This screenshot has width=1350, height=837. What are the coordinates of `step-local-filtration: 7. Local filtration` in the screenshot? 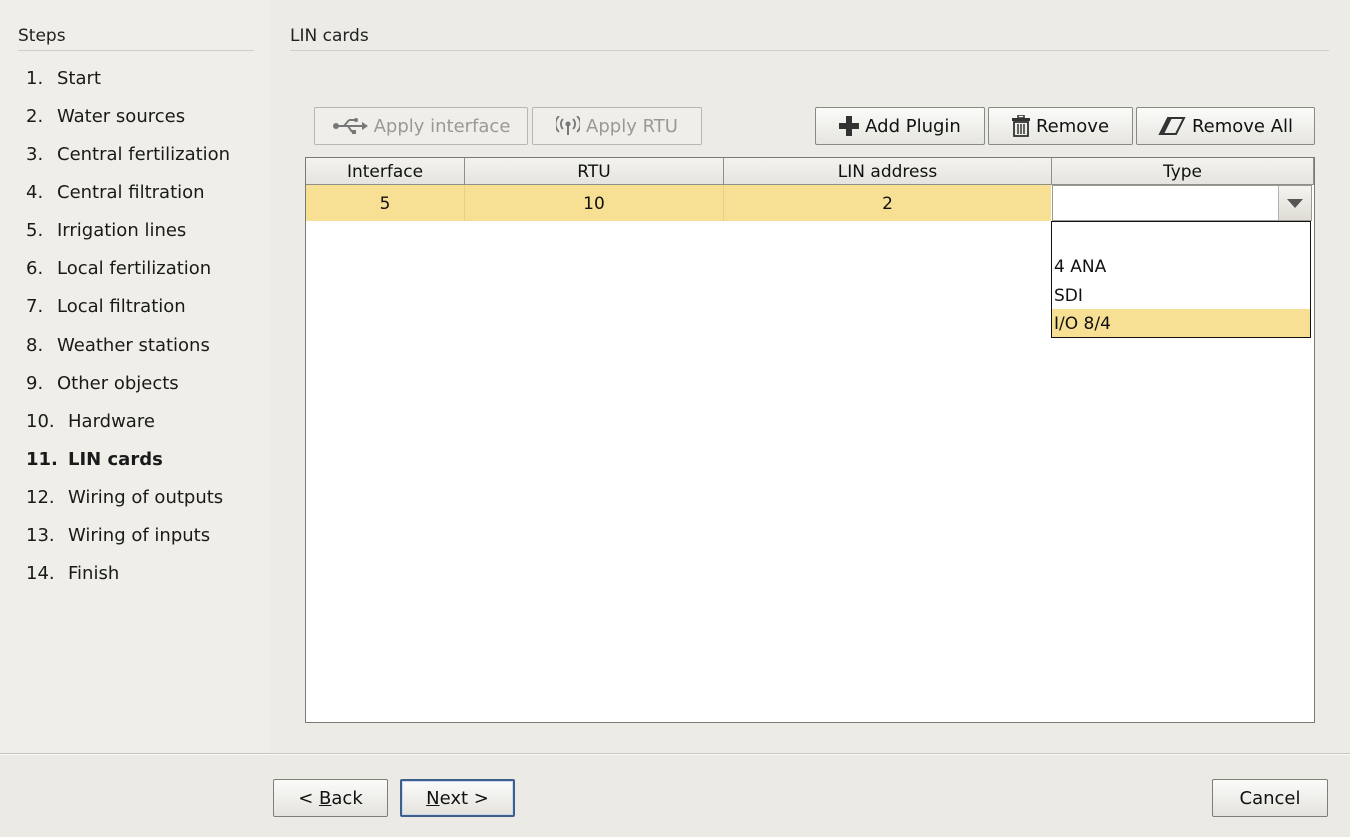 It's located at (106, 306).